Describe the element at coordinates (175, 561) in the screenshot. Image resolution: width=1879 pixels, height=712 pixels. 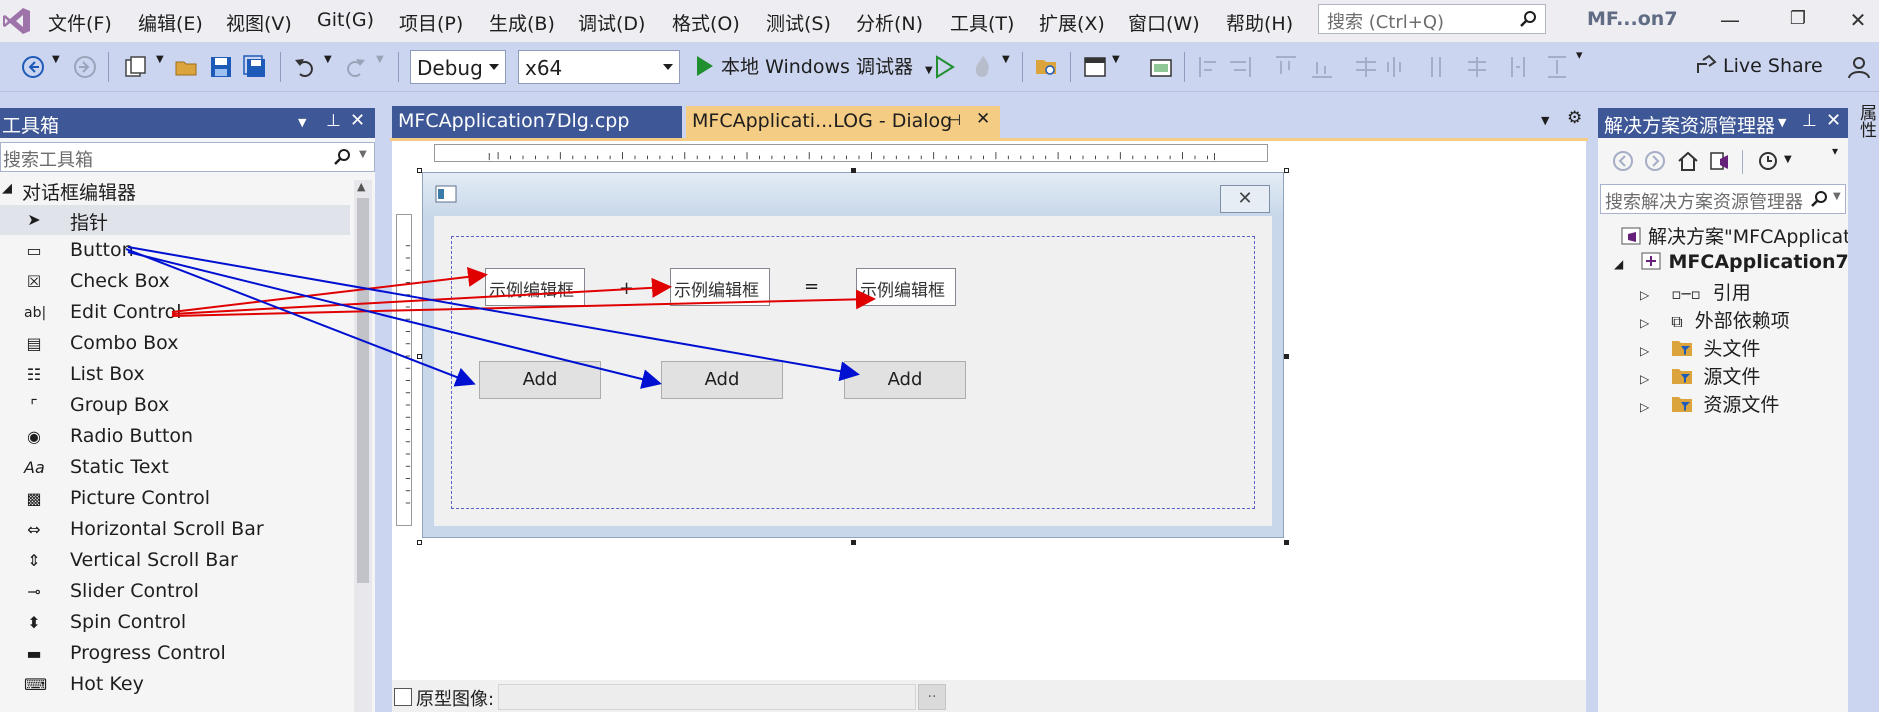
I see `toolbox-item-vertical-scroll-bar: ⇕ Vertical Scroll Bar` at that location.